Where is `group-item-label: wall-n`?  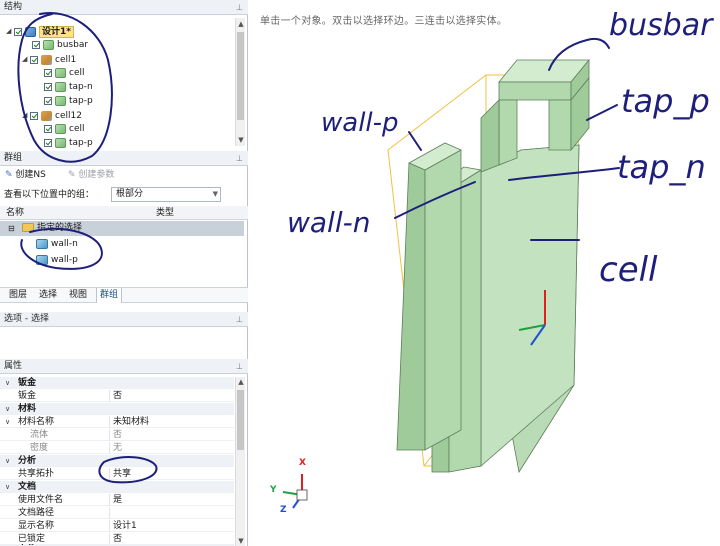
group-item-label: wall-n is located at coordinates (64, 244).